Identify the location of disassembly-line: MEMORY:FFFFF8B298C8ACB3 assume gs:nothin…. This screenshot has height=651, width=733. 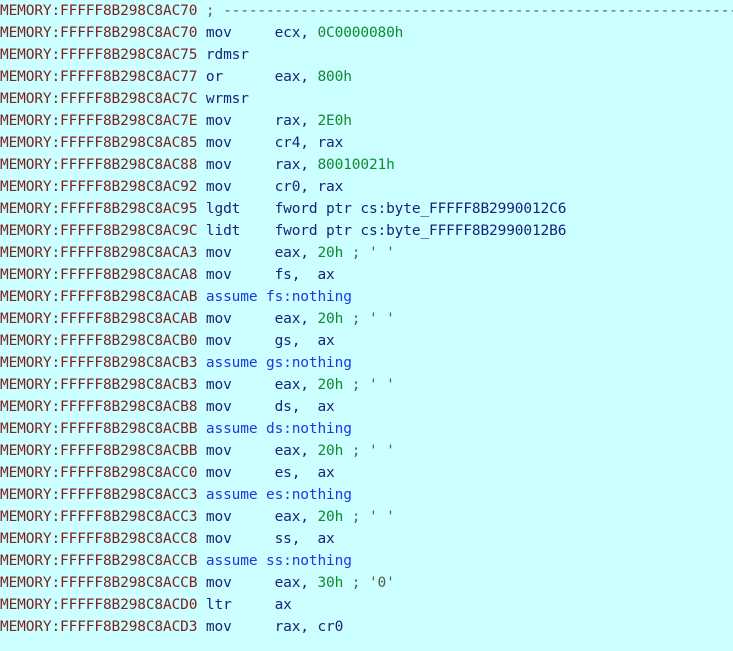
(366, 363).